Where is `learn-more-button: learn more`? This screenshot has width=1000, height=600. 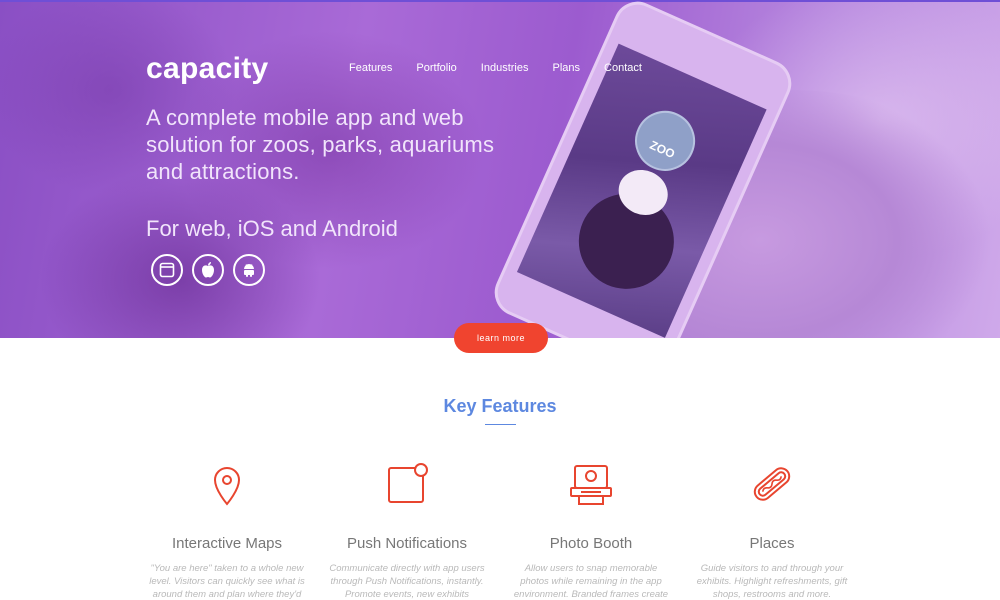 learn-more-button: learn more is located at coordinates (501, 338).